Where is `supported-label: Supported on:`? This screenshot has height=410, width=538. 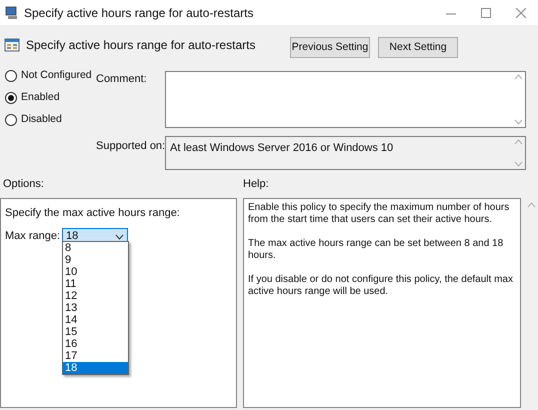
supported-label: Supported on: is located at coordinates (130, 146).